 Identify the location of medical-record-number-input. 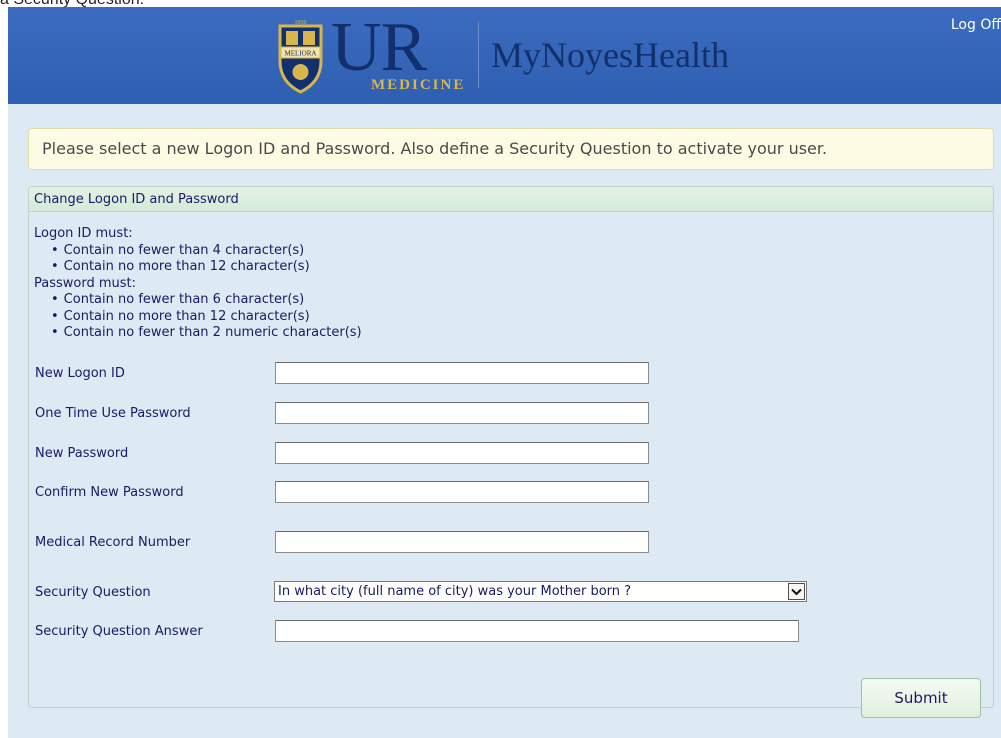
(462, 542).